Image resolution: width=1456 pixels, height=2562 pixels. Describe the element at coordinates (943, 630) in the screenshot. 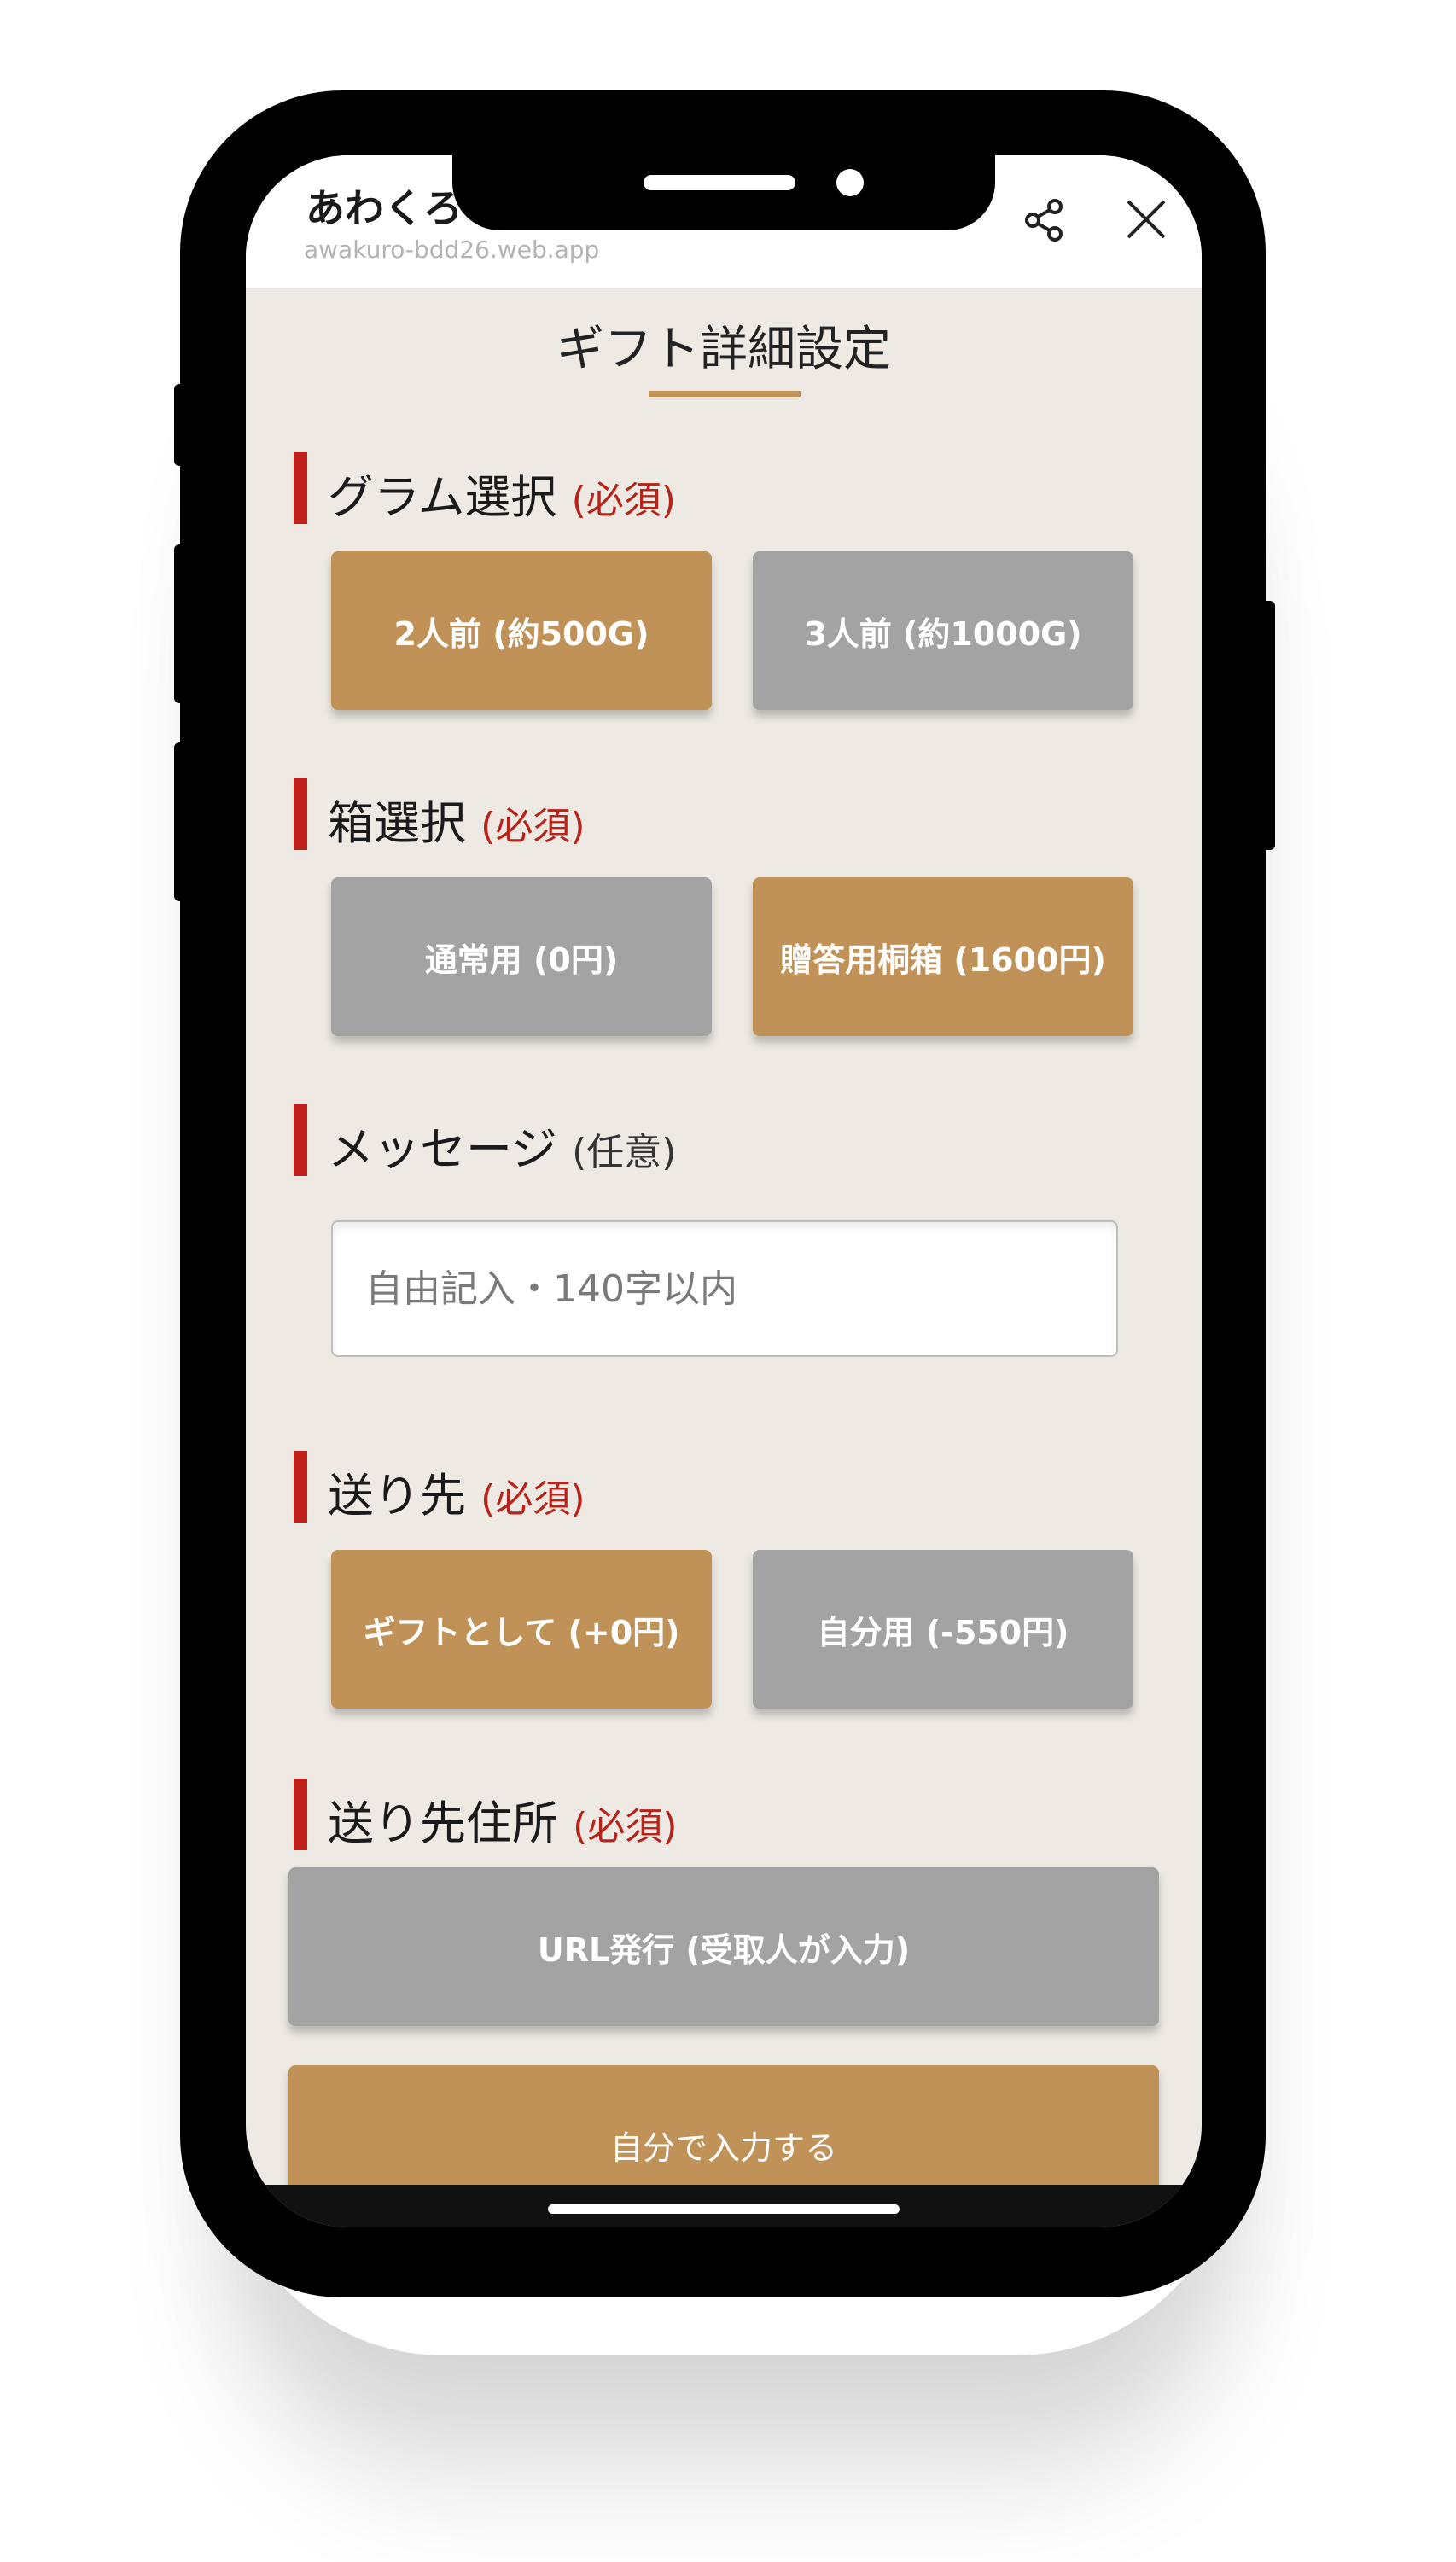

I see `option-gram-3-person: 3人前 (約1000G)` at that location.